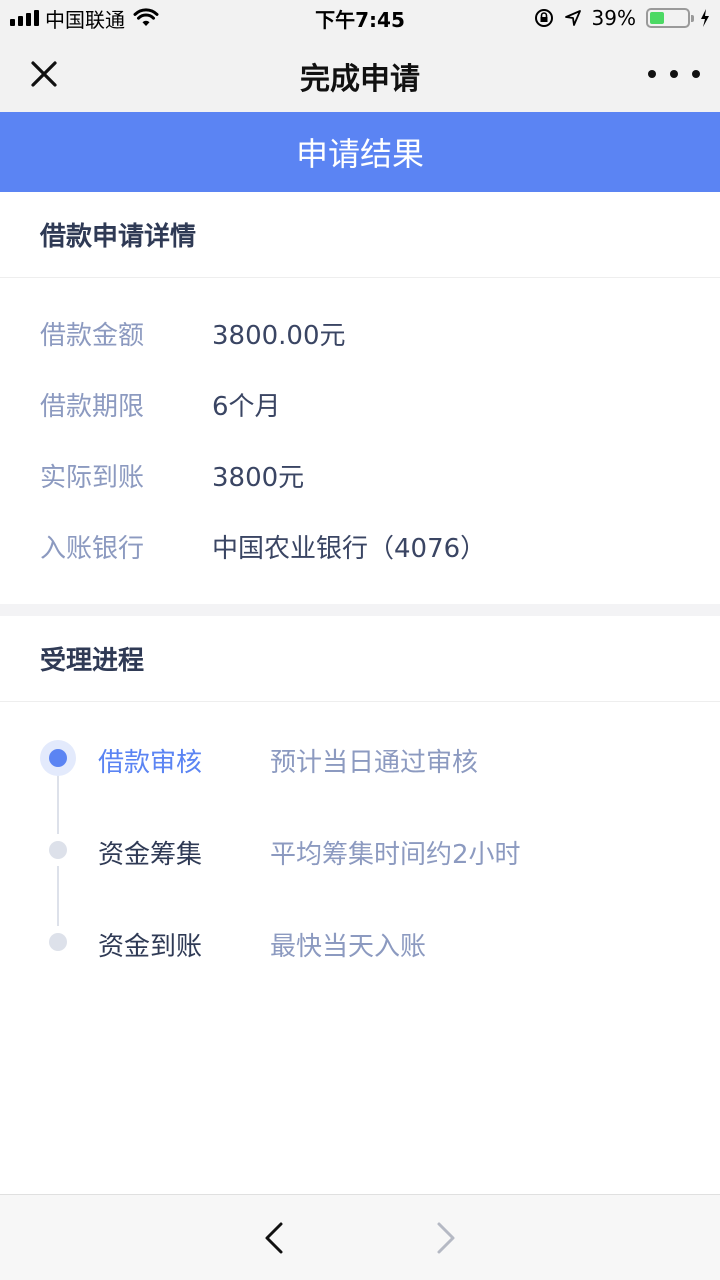 The width and height of the screenshot is (720, 1280). What do you see at coordinates (360, 333) in the screenshot?
I see `detail-row-amount: 借款金额 3800.00元` at bounding box center [360, 333].